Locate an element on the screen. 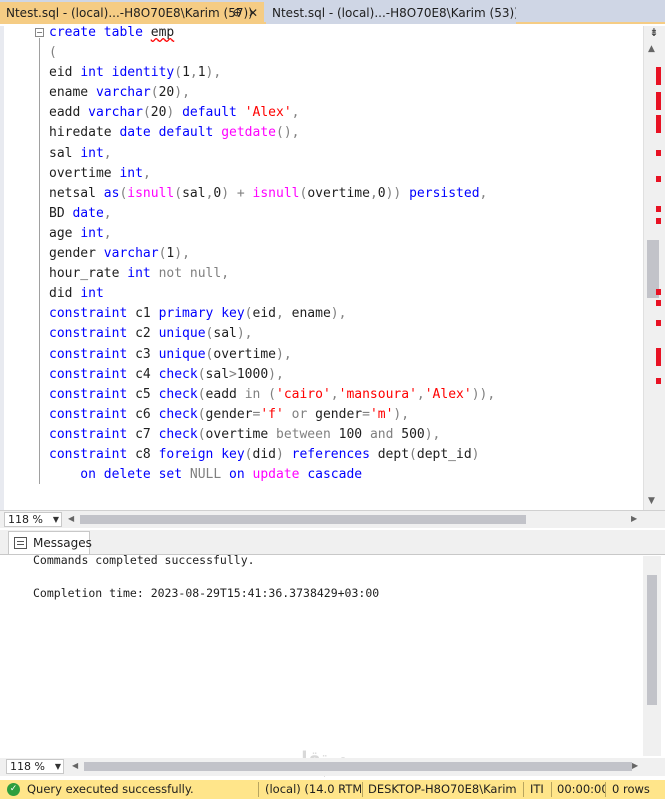 Image resolution: width=665 pixels, height=799 pixels. code-line: BD date, is located at coordinates (272, 214).